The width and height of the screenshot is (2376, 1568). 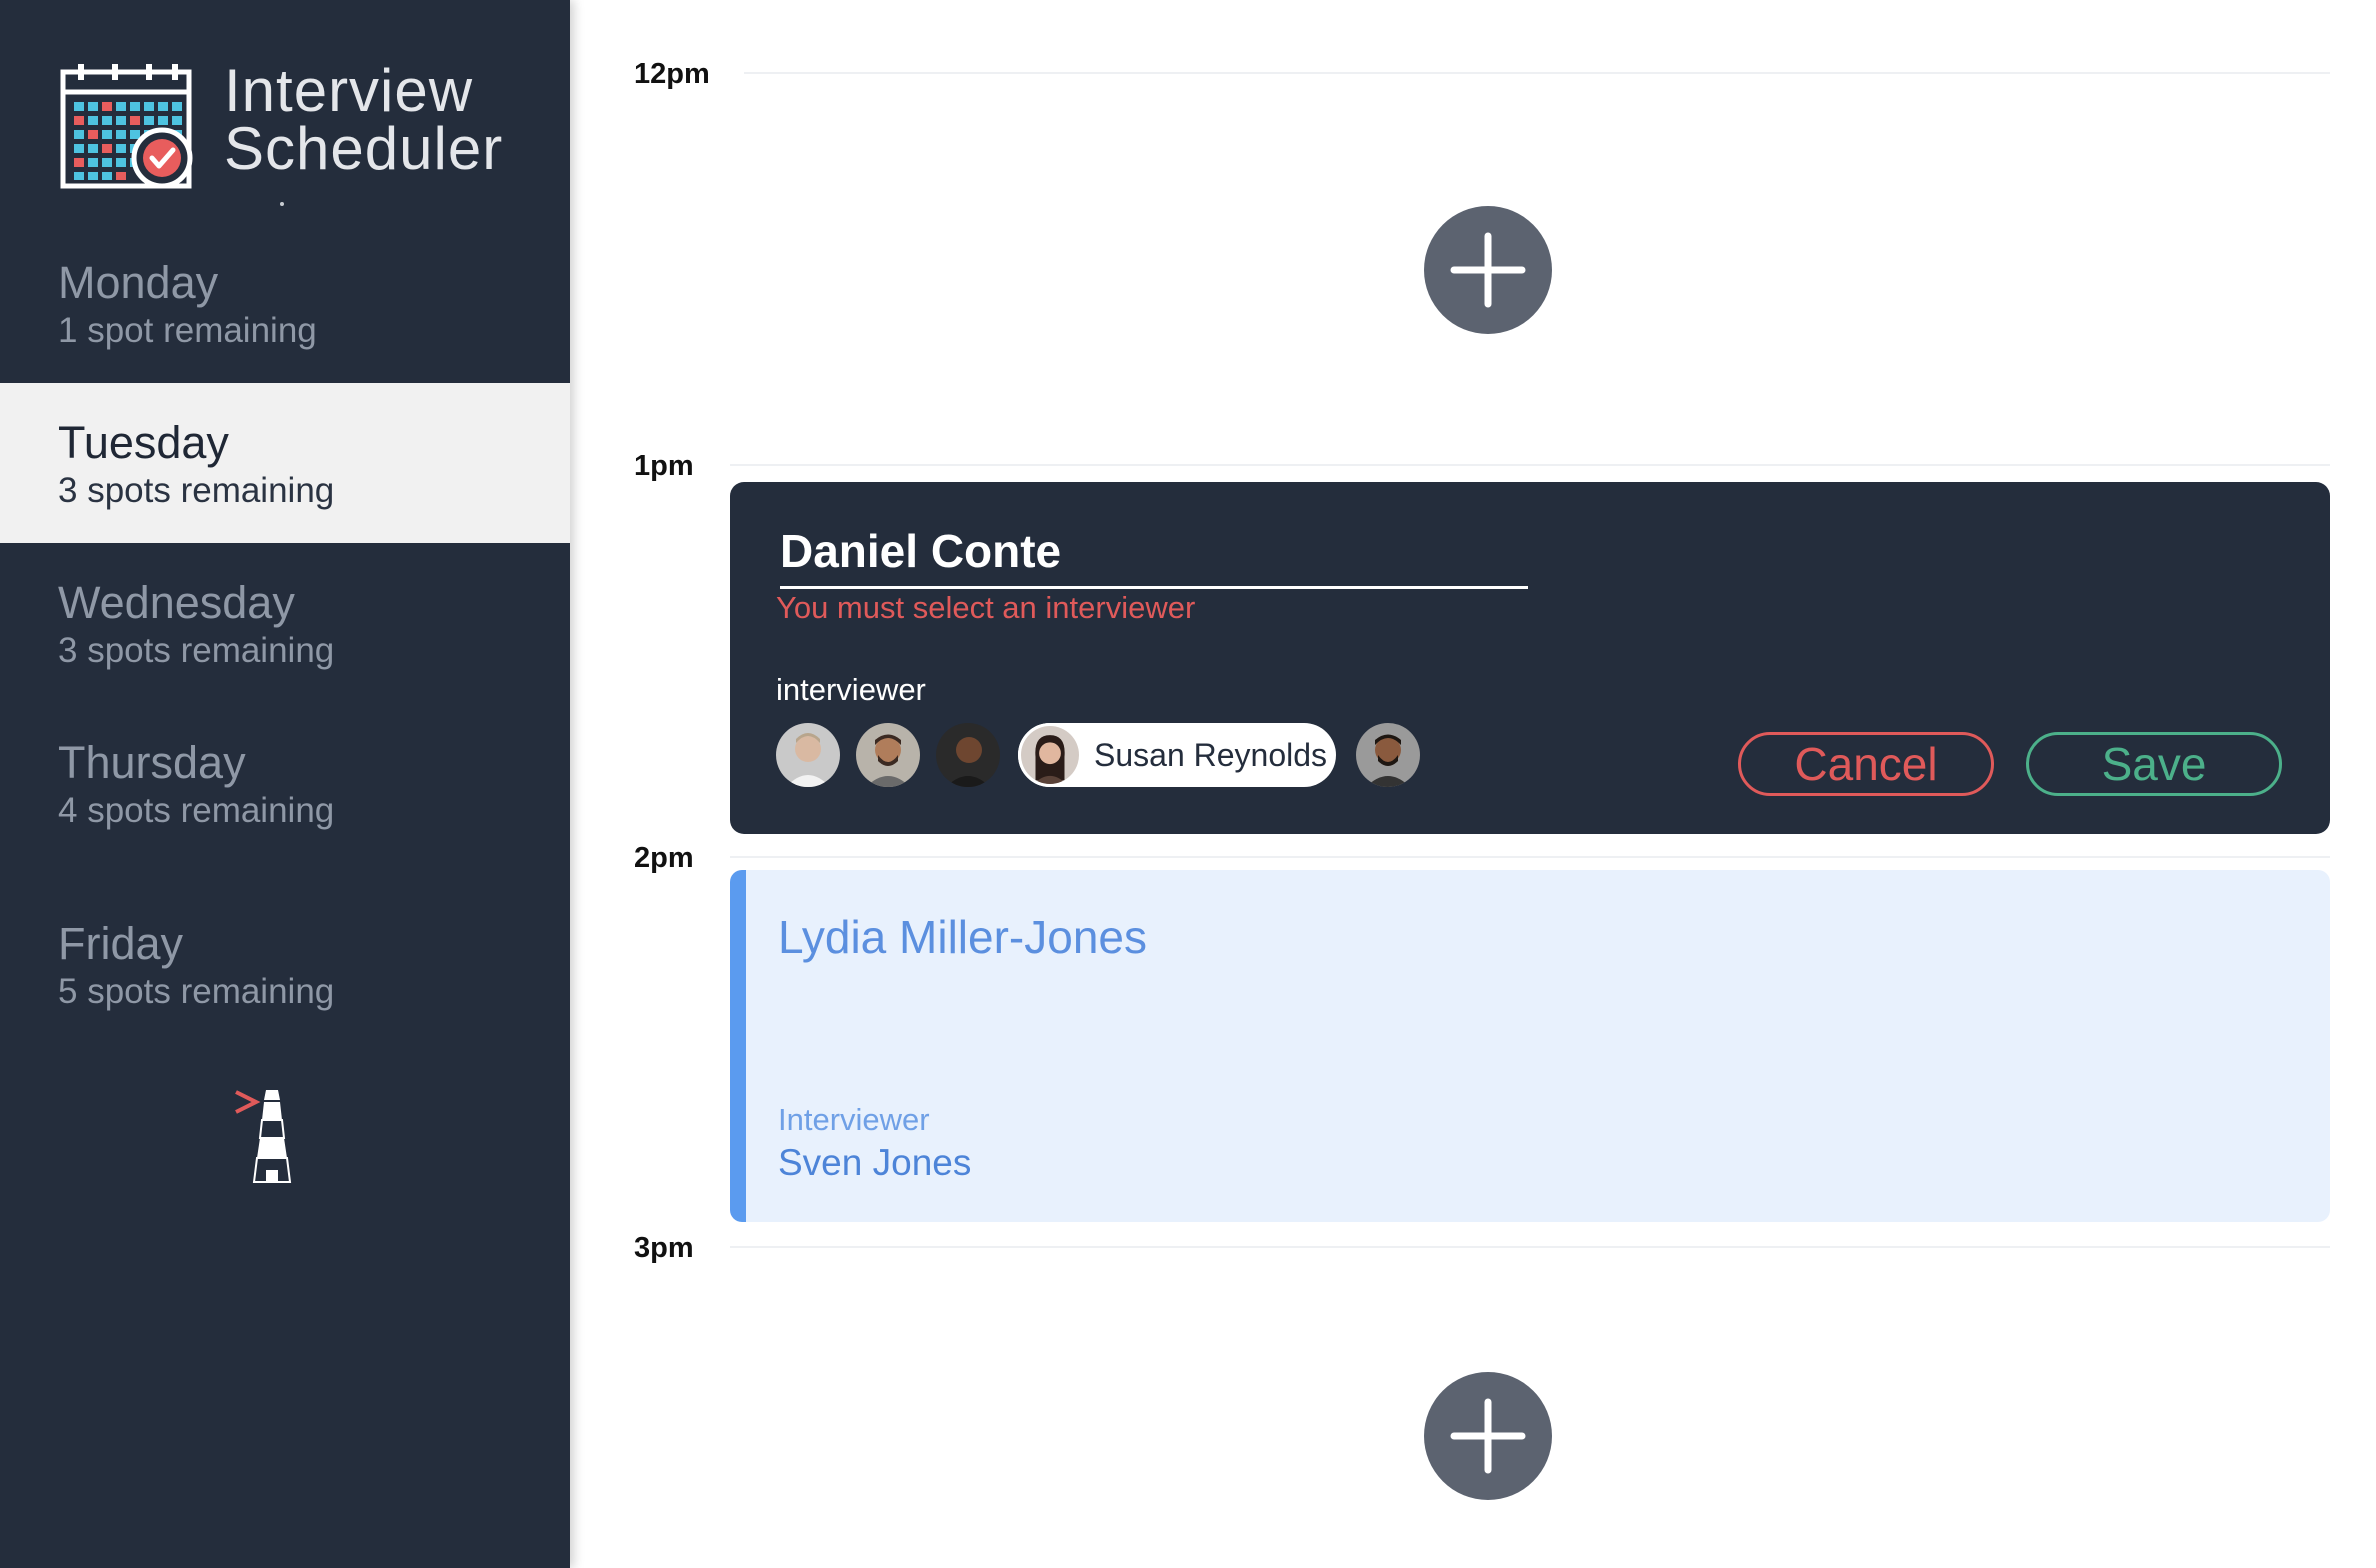 I want to click on app-title-line1: Interview, so click(x=349, y=90).